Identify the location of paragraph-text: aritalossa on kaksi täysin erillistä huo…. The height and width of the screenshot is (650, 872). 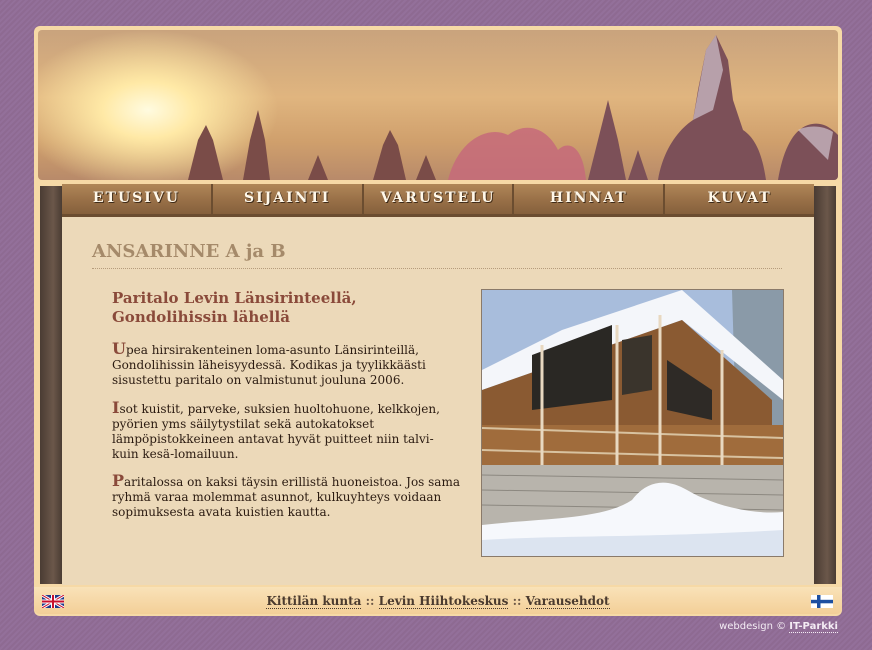
(286, 497).